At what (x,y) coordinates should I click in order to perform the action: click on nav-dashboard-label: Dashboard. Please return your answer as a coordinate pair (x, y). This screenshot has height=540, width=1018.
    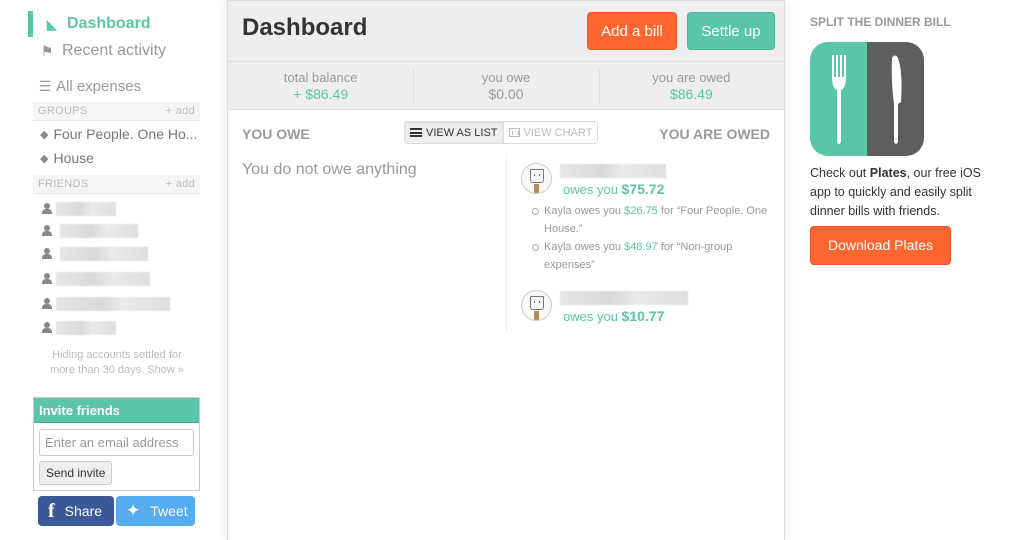
    Looking at the image, I should click on (109, 23).